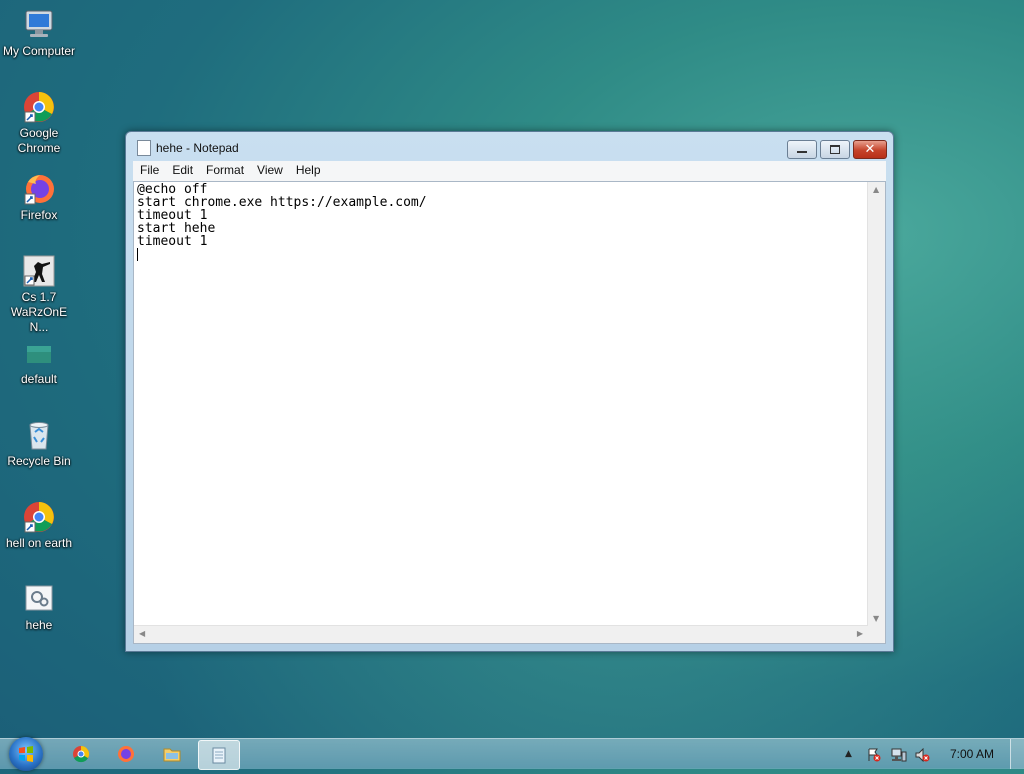 Image resolution: width=1024 pixels, height=774 pixels. What do you see at coordinates (39, 543) in the screenshot?
I see `desktop-icon-label: hell on earth` at bounding box center [39, 543].